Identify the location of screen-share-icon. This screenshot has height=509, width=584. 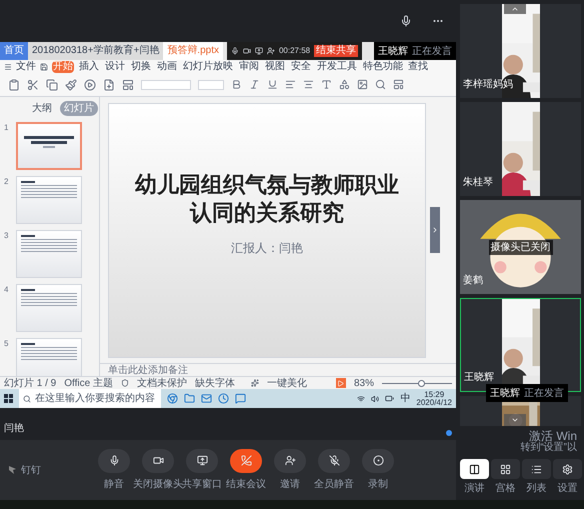
(258, 51).